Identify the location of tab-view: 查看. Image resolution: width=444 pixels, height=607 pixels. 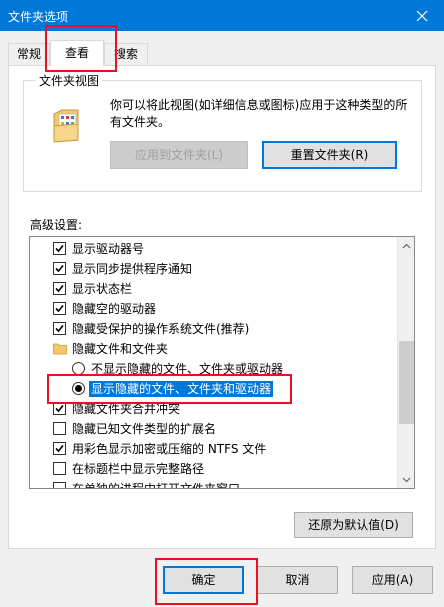
(77, 53).